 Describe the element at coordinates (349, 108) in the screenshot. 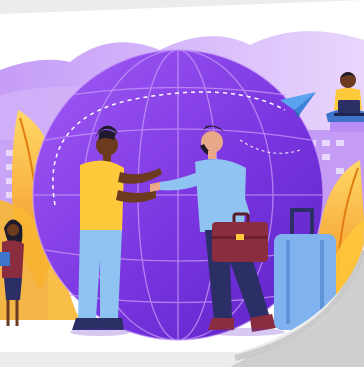

I see `laptop-icon` at that location.